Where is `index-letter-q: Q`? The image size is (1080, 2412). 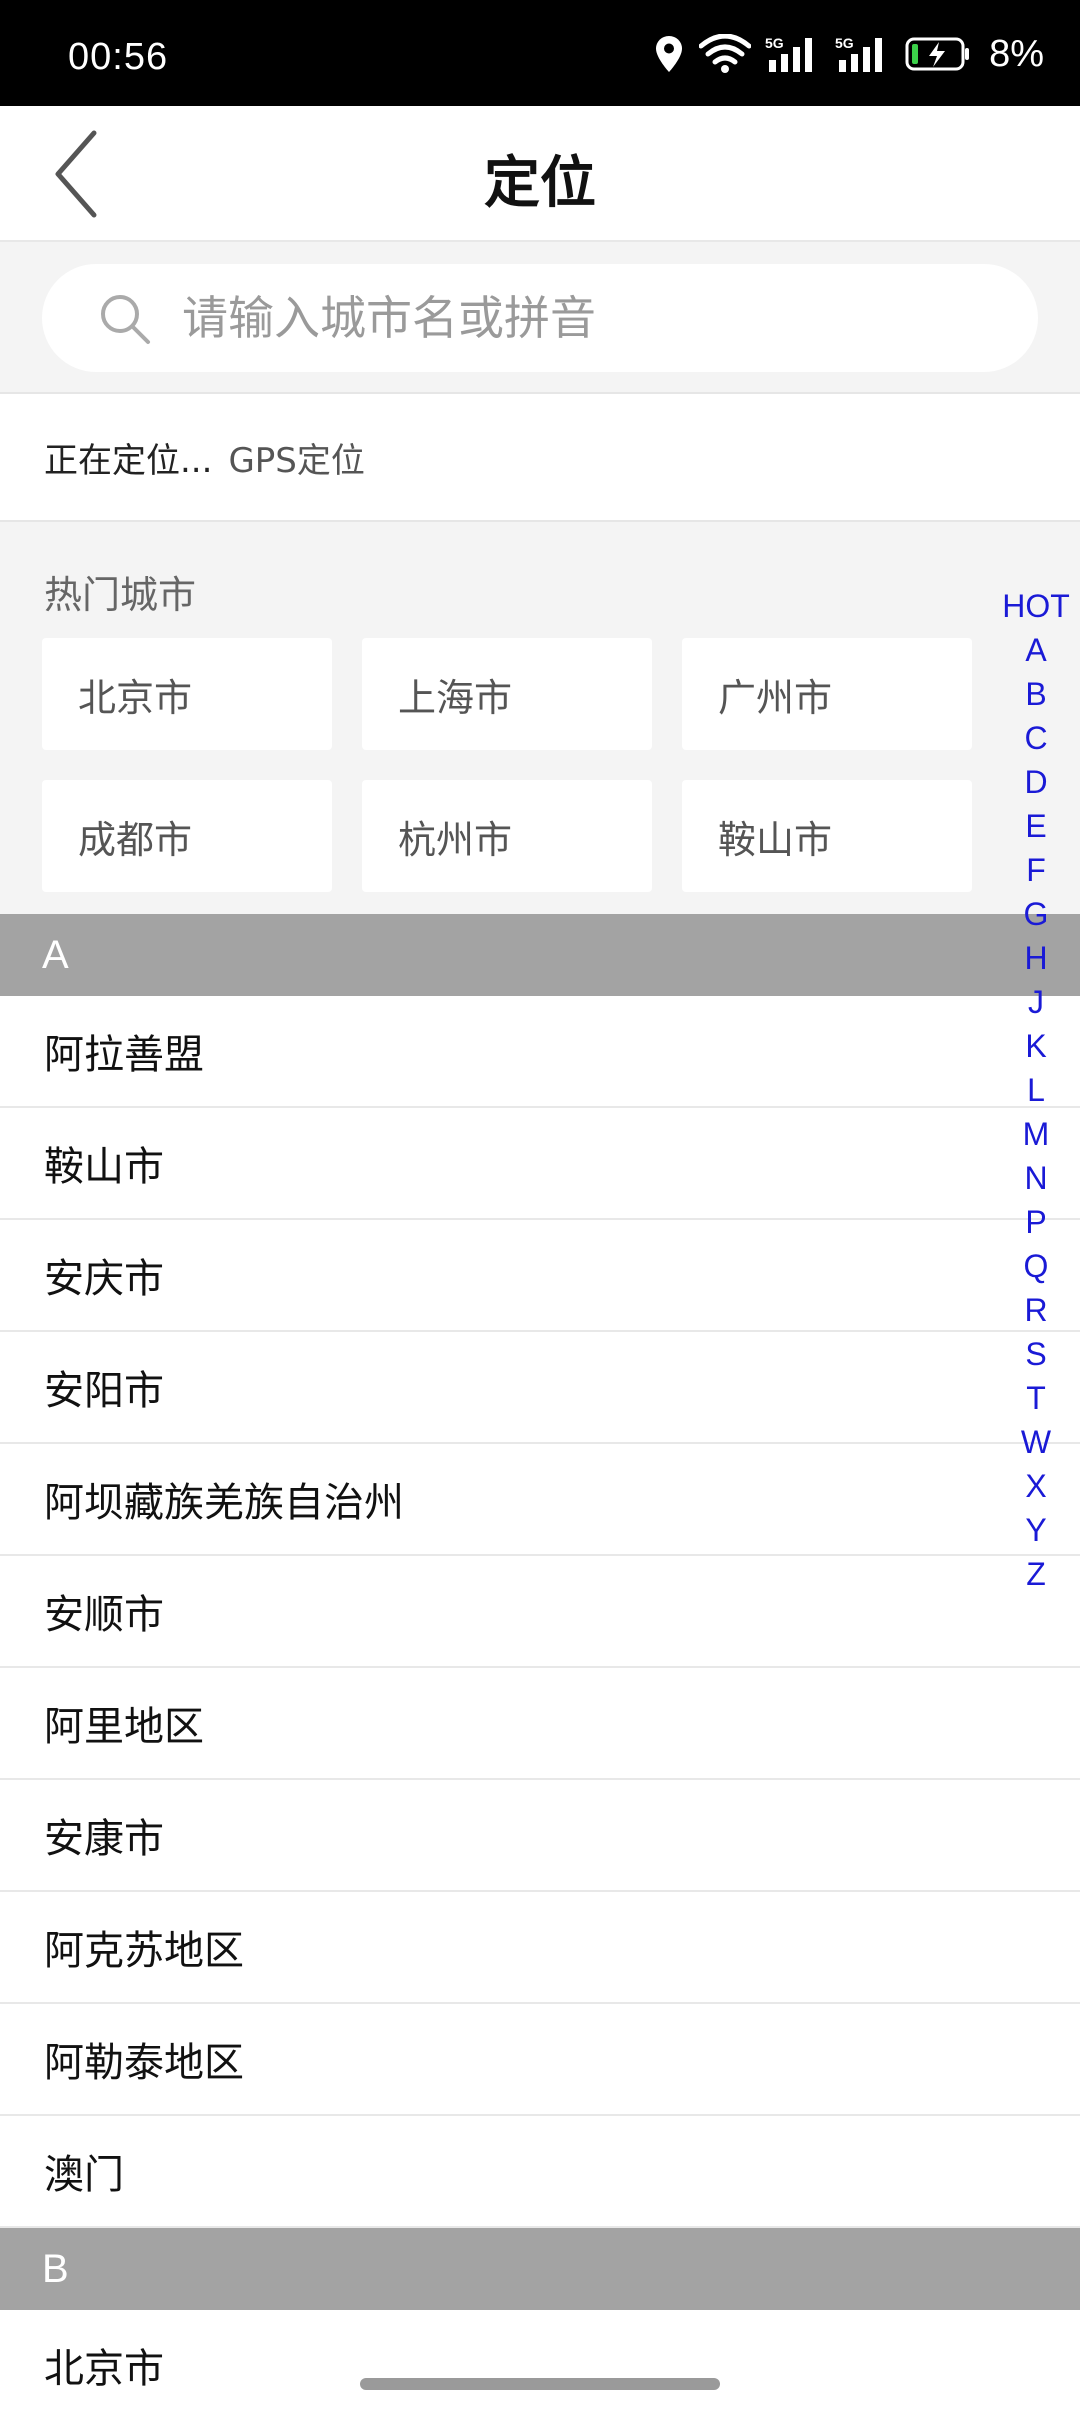
index-letter-q: Q is located at coordinates (1036, 1266).